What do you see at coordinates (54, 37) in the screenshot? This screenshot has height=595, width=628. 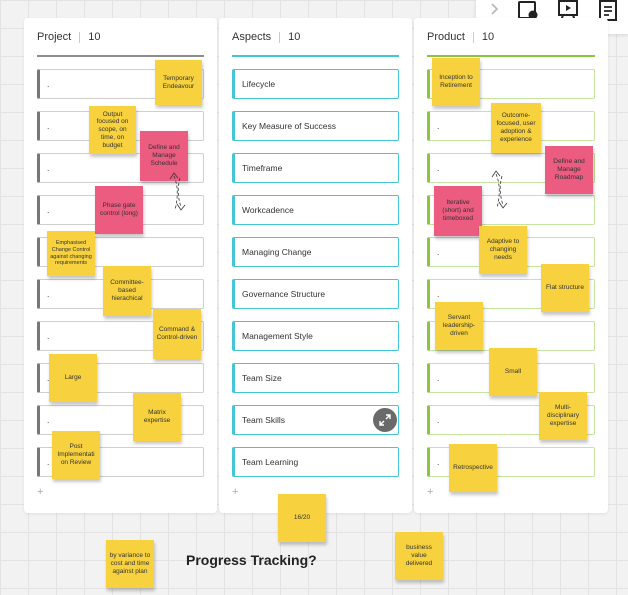 I see `column-title: Project` at bounding box center [54, 37].